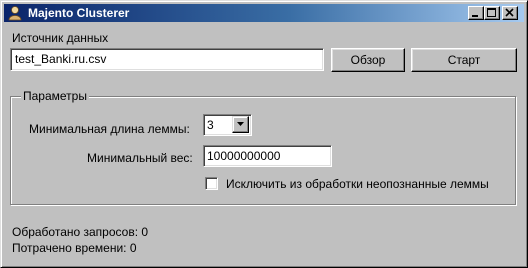  What do you see at coordinates (74, 248) in the screenshot?
I see `elapsed-time-status: Потрачено времени: 0` at bounding box center [74, 248].